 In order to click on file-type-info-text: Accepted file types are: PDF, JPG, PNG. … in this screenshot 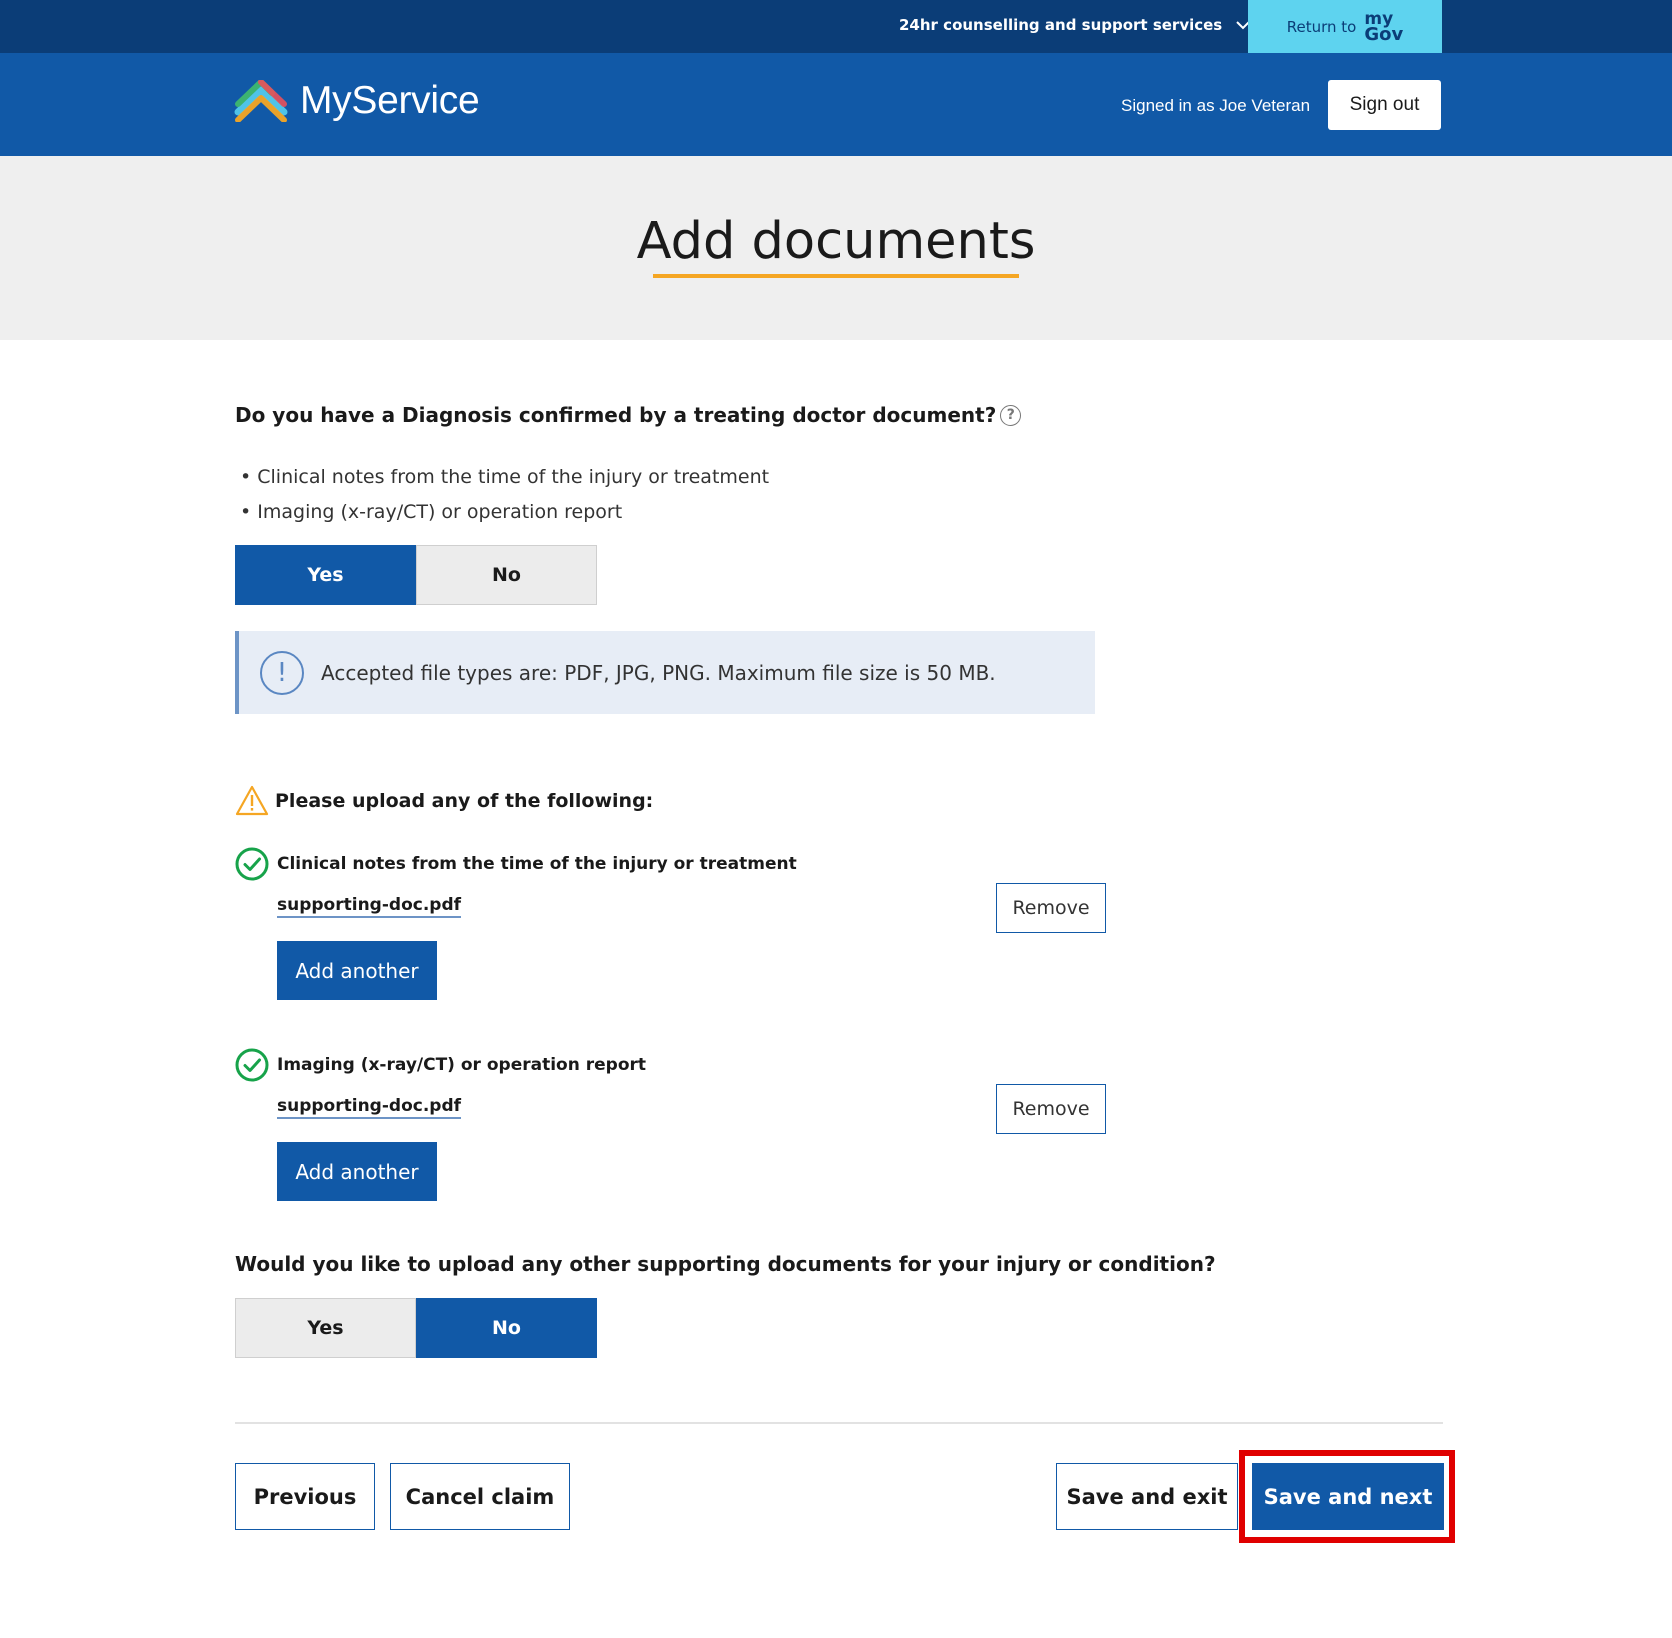, I will do `click(658, 672)`.